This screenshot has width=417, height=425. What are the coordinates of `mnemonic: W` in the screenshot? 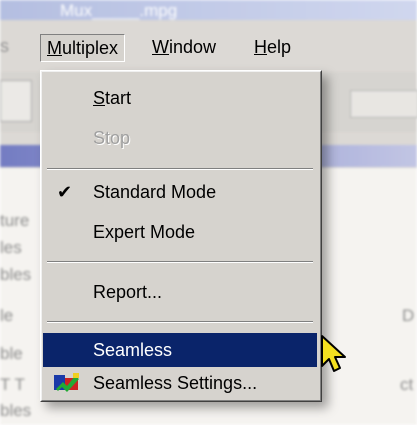 It's located at (160, 47).